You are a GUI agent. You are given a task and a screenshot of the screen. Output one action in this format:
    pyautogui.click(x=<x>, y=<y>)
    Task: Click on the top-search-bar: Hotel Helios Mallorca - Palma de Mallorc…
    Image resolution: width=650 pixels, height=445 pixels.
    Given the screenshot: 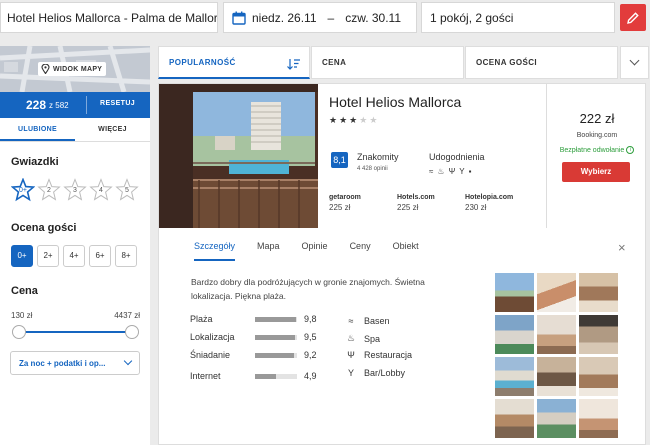 What is the action you would take?
    pyautogui.click(x=325, y=17)
    